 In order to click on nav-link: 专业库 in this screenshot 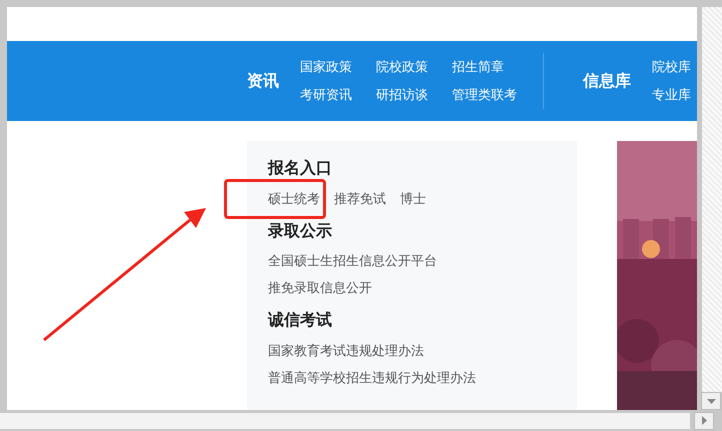, I will do `click(671, 95)`.